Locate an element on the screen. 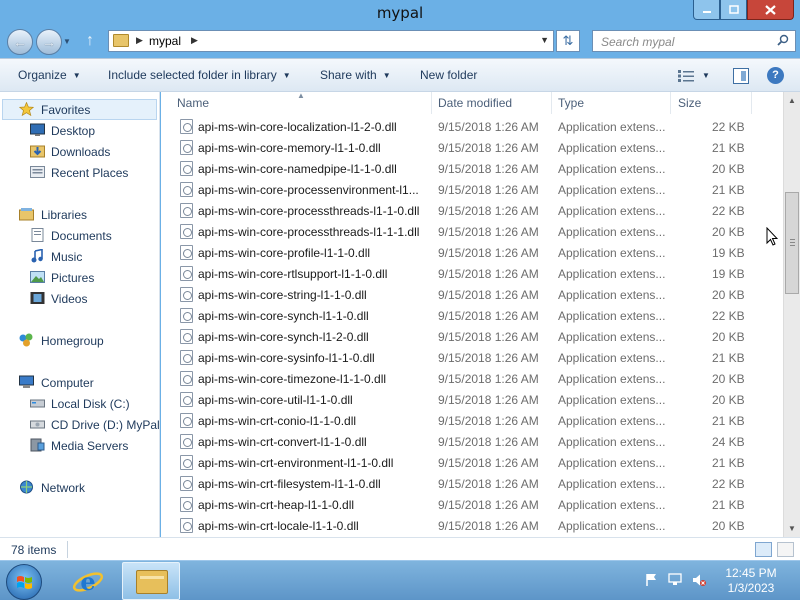 This screenshot has width=800, height=600. column-header-name: Name is located at coordinates (193, 103).